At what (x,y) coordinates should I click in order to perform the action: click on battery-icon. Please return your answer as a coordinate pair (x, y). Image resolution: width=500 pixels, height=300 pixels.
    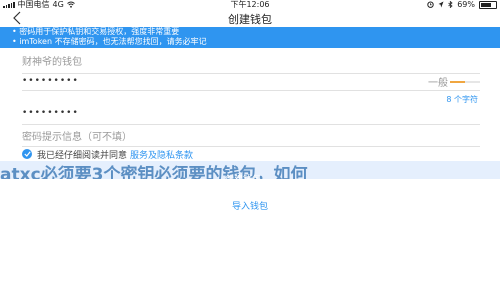
    Looking at the image, I should click on (488, 4).